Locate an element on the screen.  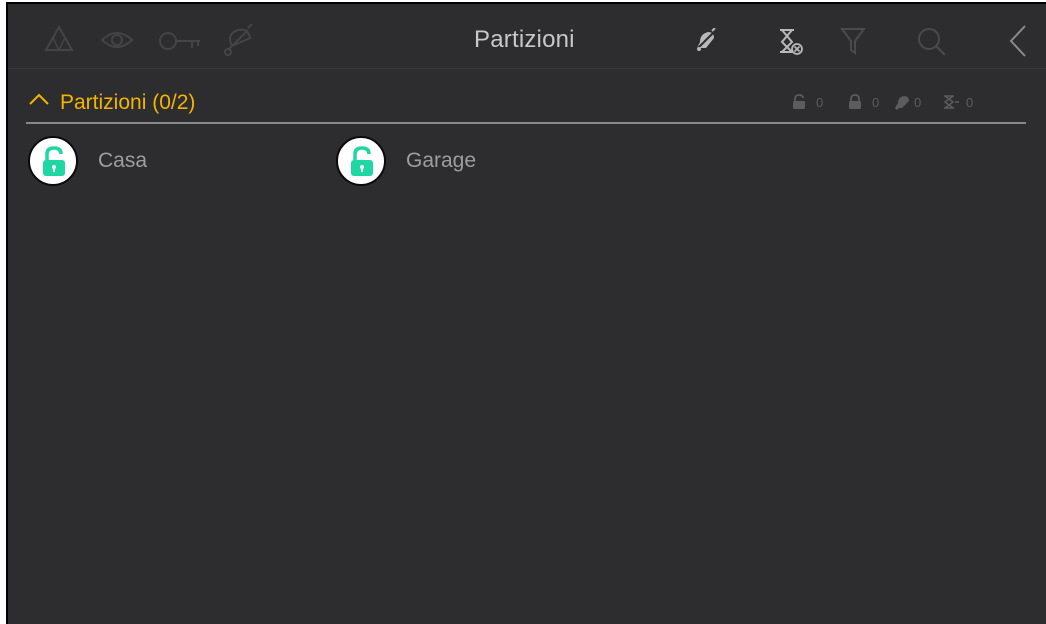
page-title: Partizioni is located at coordinates (524, 39).